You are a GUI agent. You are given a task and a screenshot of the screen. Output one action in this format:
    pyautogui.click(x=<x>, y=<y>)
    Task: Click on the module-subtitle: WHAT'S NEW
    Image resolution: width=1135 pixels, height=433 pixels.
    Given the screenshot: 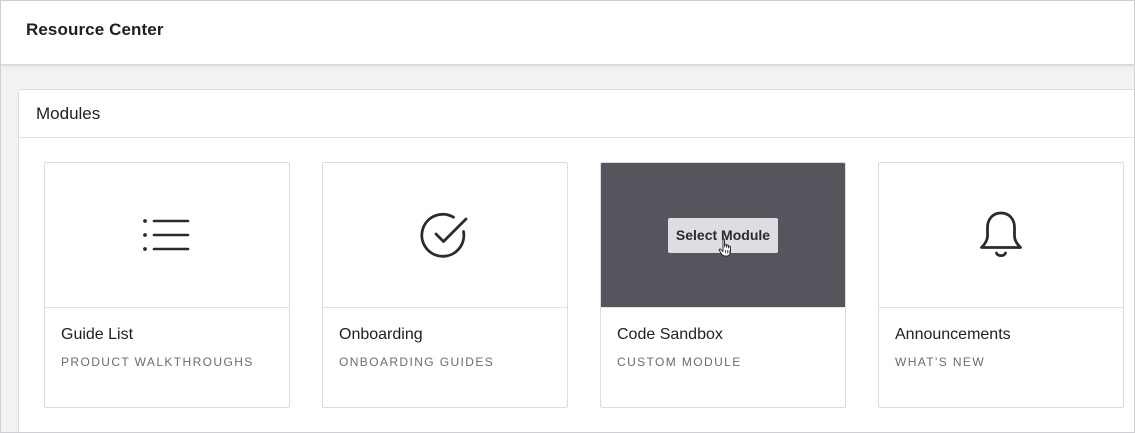 What is the action you would take?
    pyautogui.click(x=940, y=362)
    